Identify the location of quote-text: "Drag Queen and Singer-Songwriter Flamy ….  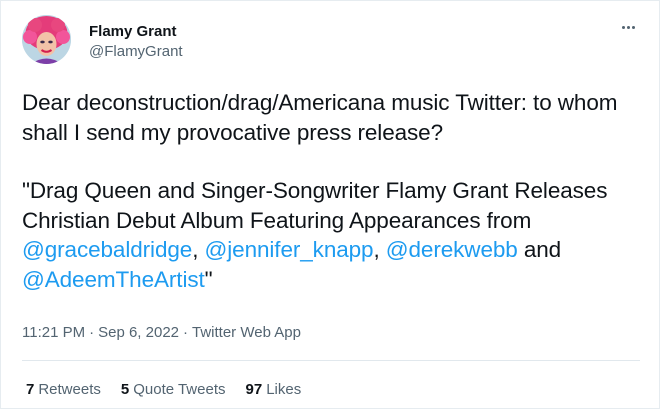
(315, 205).